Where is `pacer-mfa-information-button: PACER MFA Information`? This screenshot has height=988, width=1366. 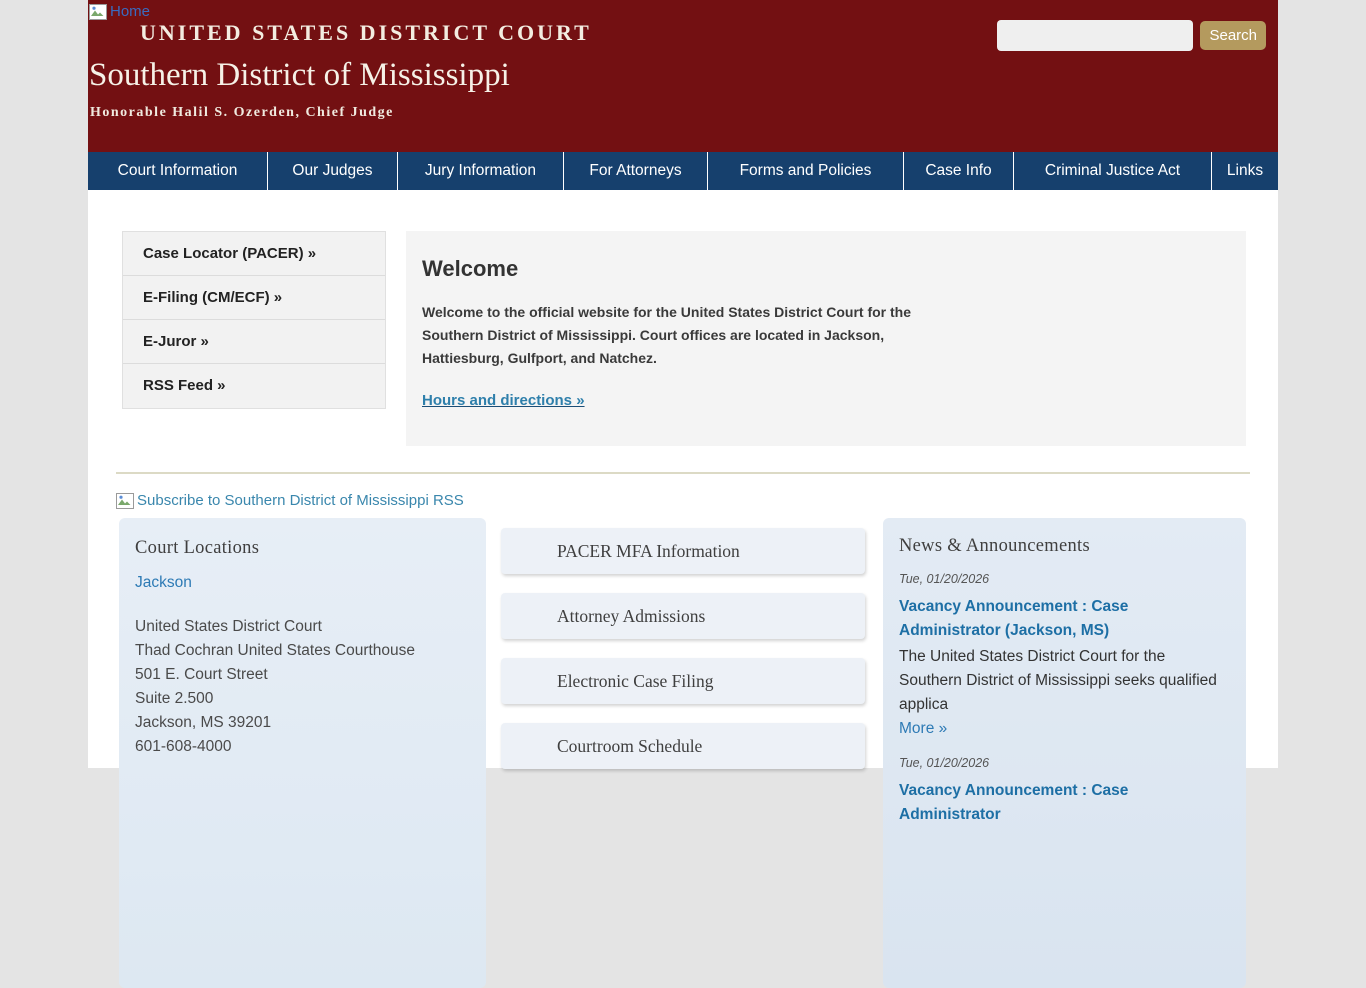
pacer-mfa-information-button: PACER MFA Information is located at coordinates (683, 551).